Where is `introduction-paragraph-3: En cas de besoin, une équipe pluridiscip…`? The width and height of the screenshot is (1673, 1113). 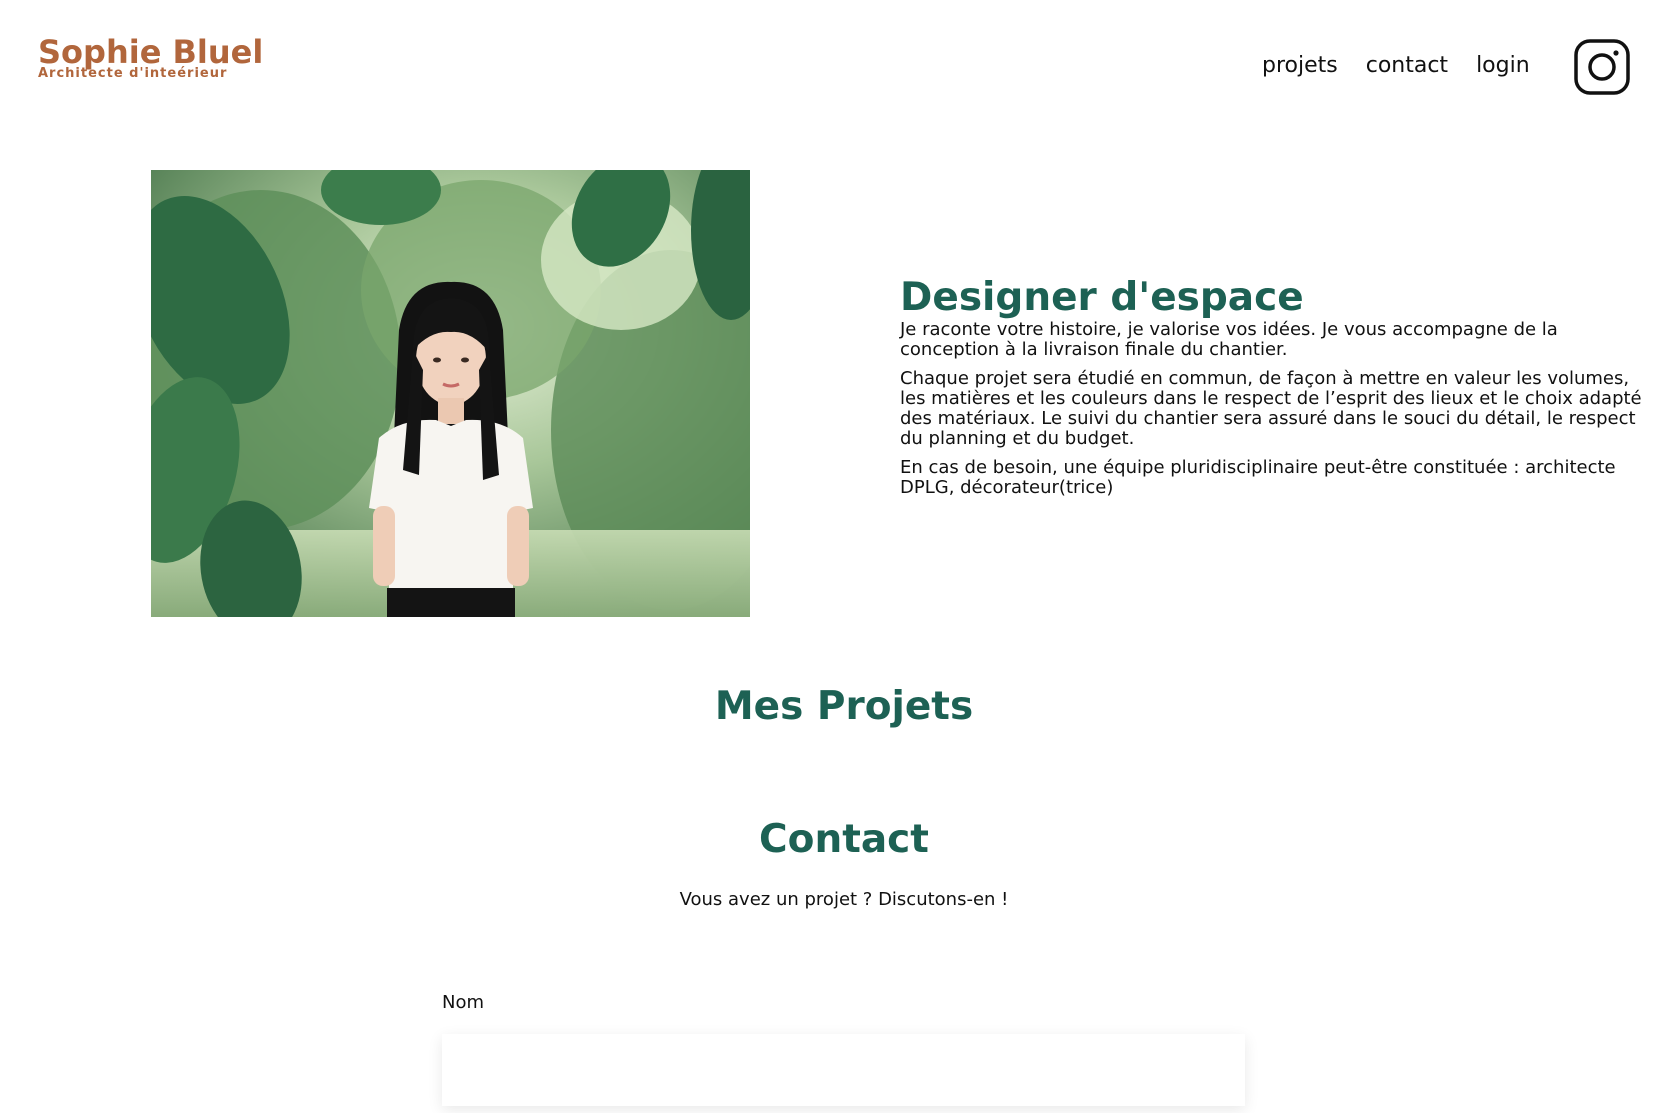
introduction-paragraph-3: En cas de besoin, une équipe pluridiscip… is located at coordinates (1258, 477).